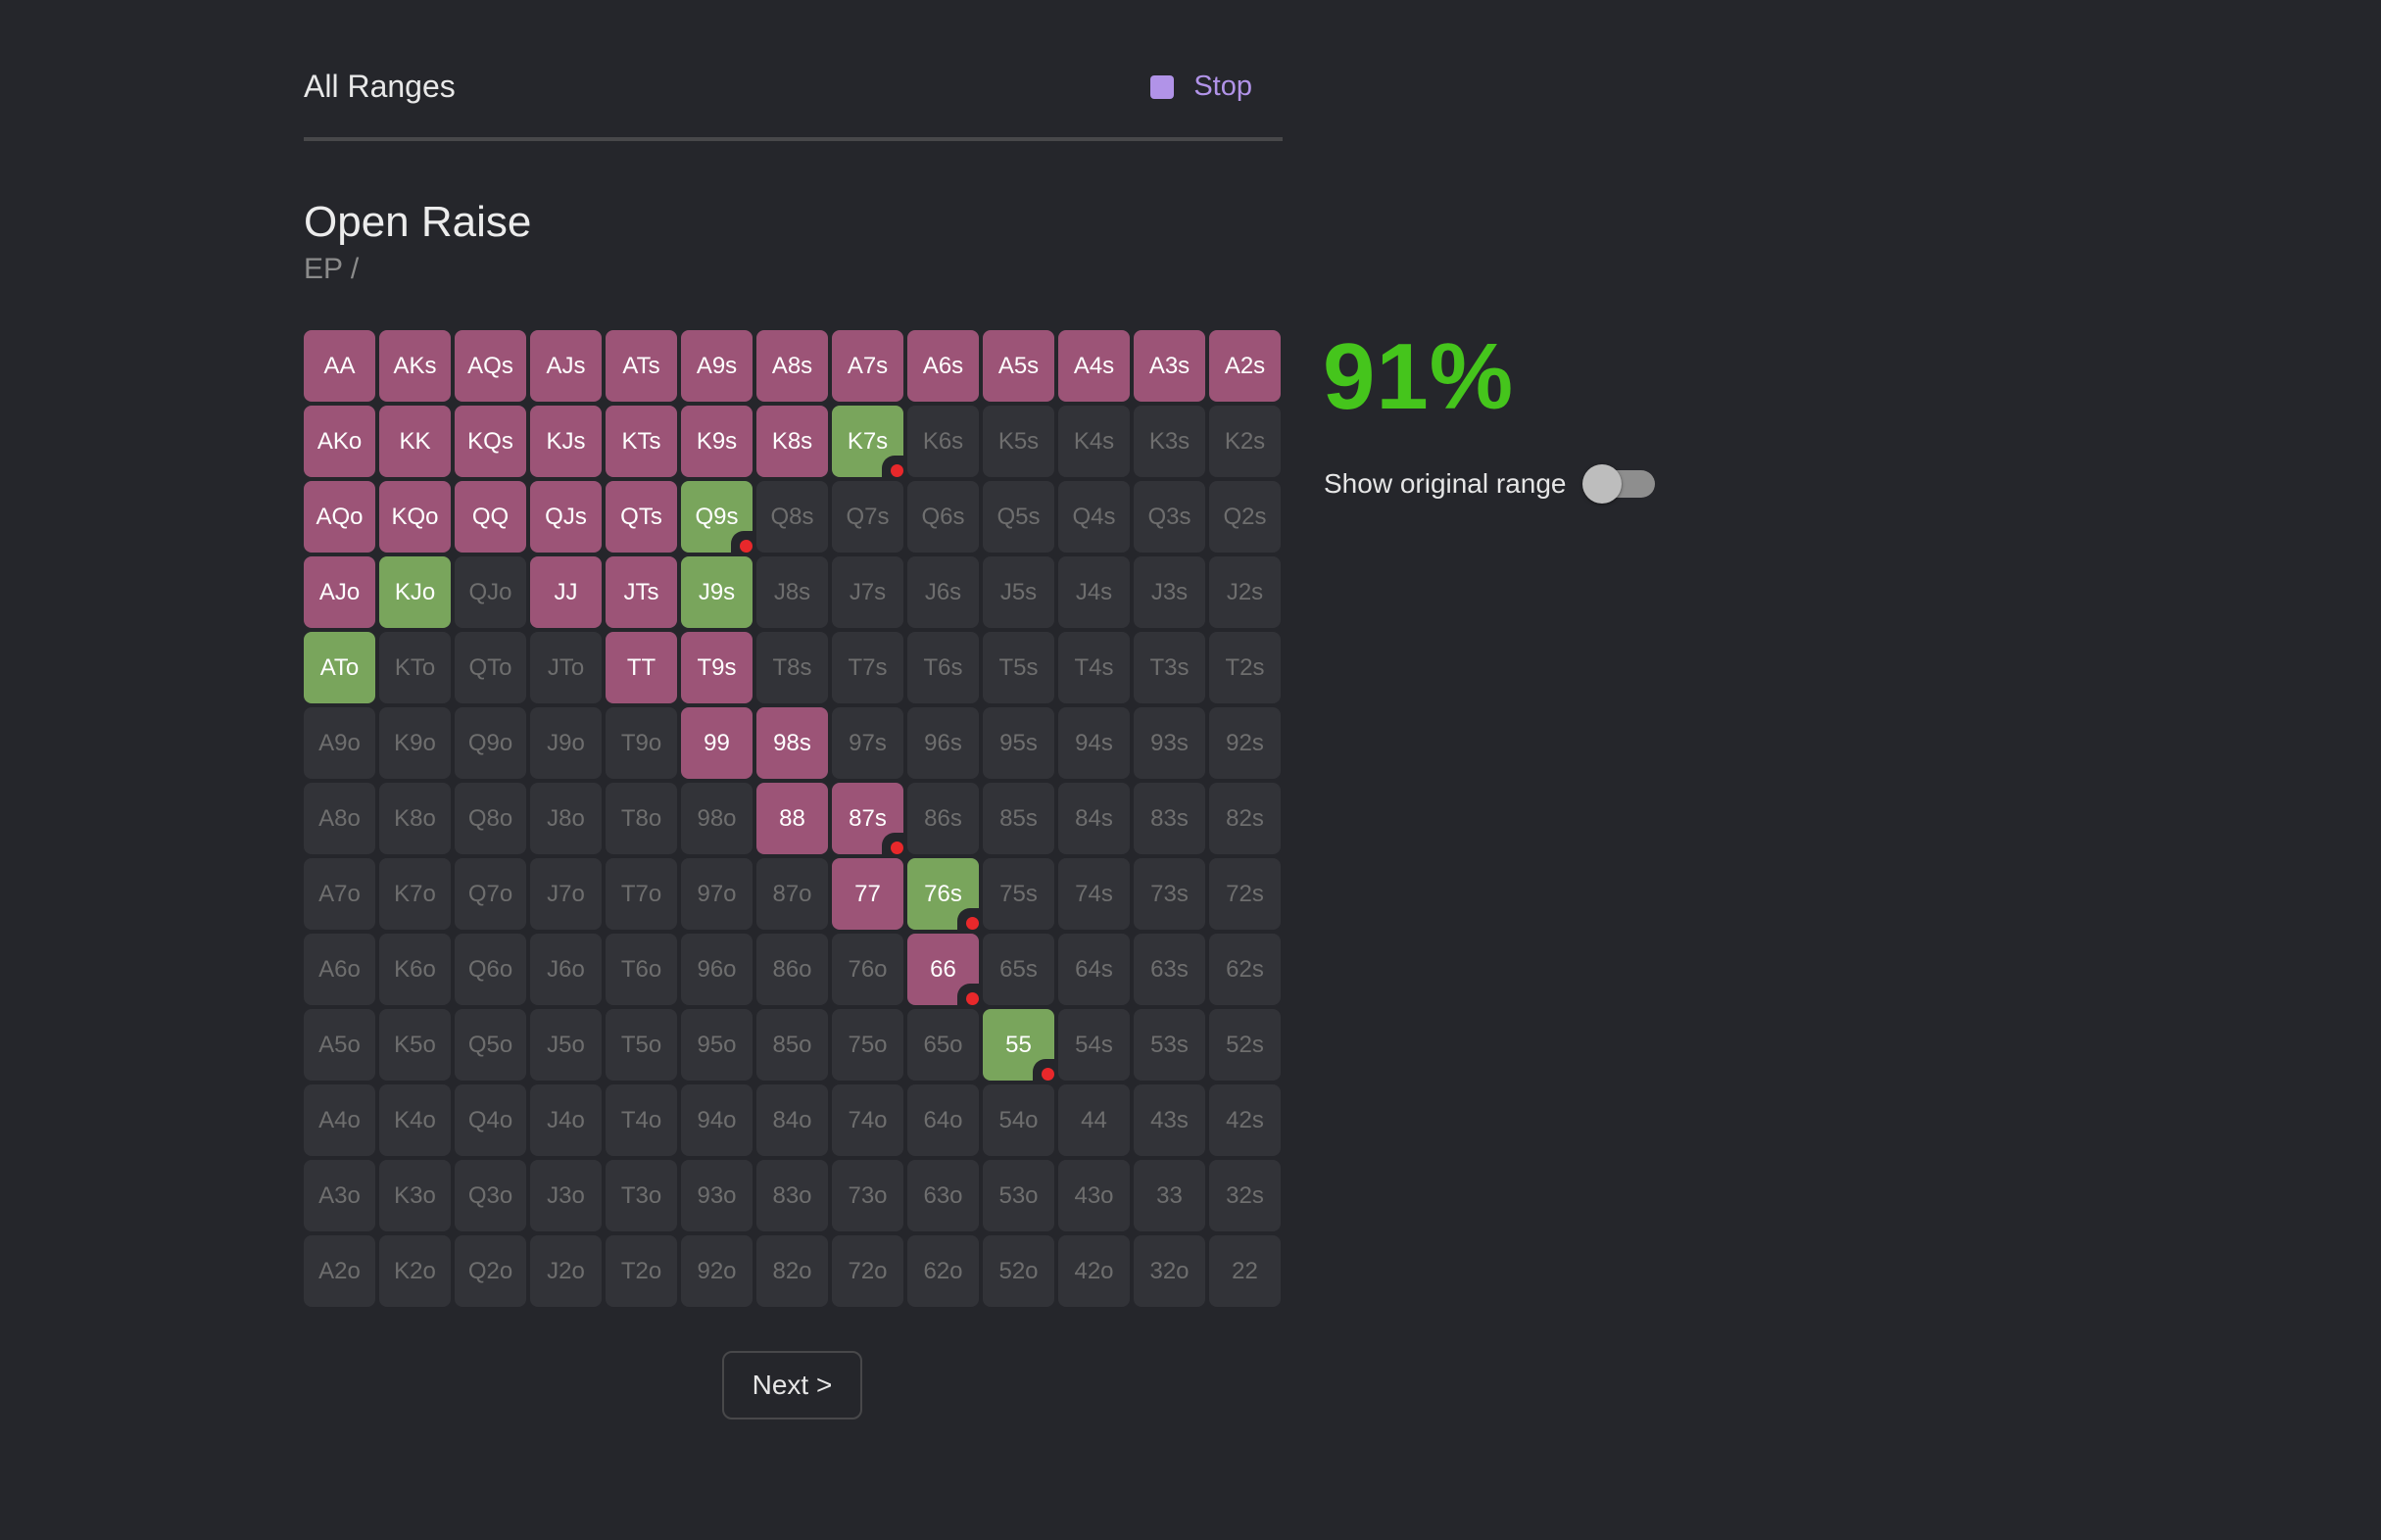  What do you see at coordinates (1169, 592) in the screenshot?
I see `hand-cell-J3s: J3s` at bounding box center [1169, 592].